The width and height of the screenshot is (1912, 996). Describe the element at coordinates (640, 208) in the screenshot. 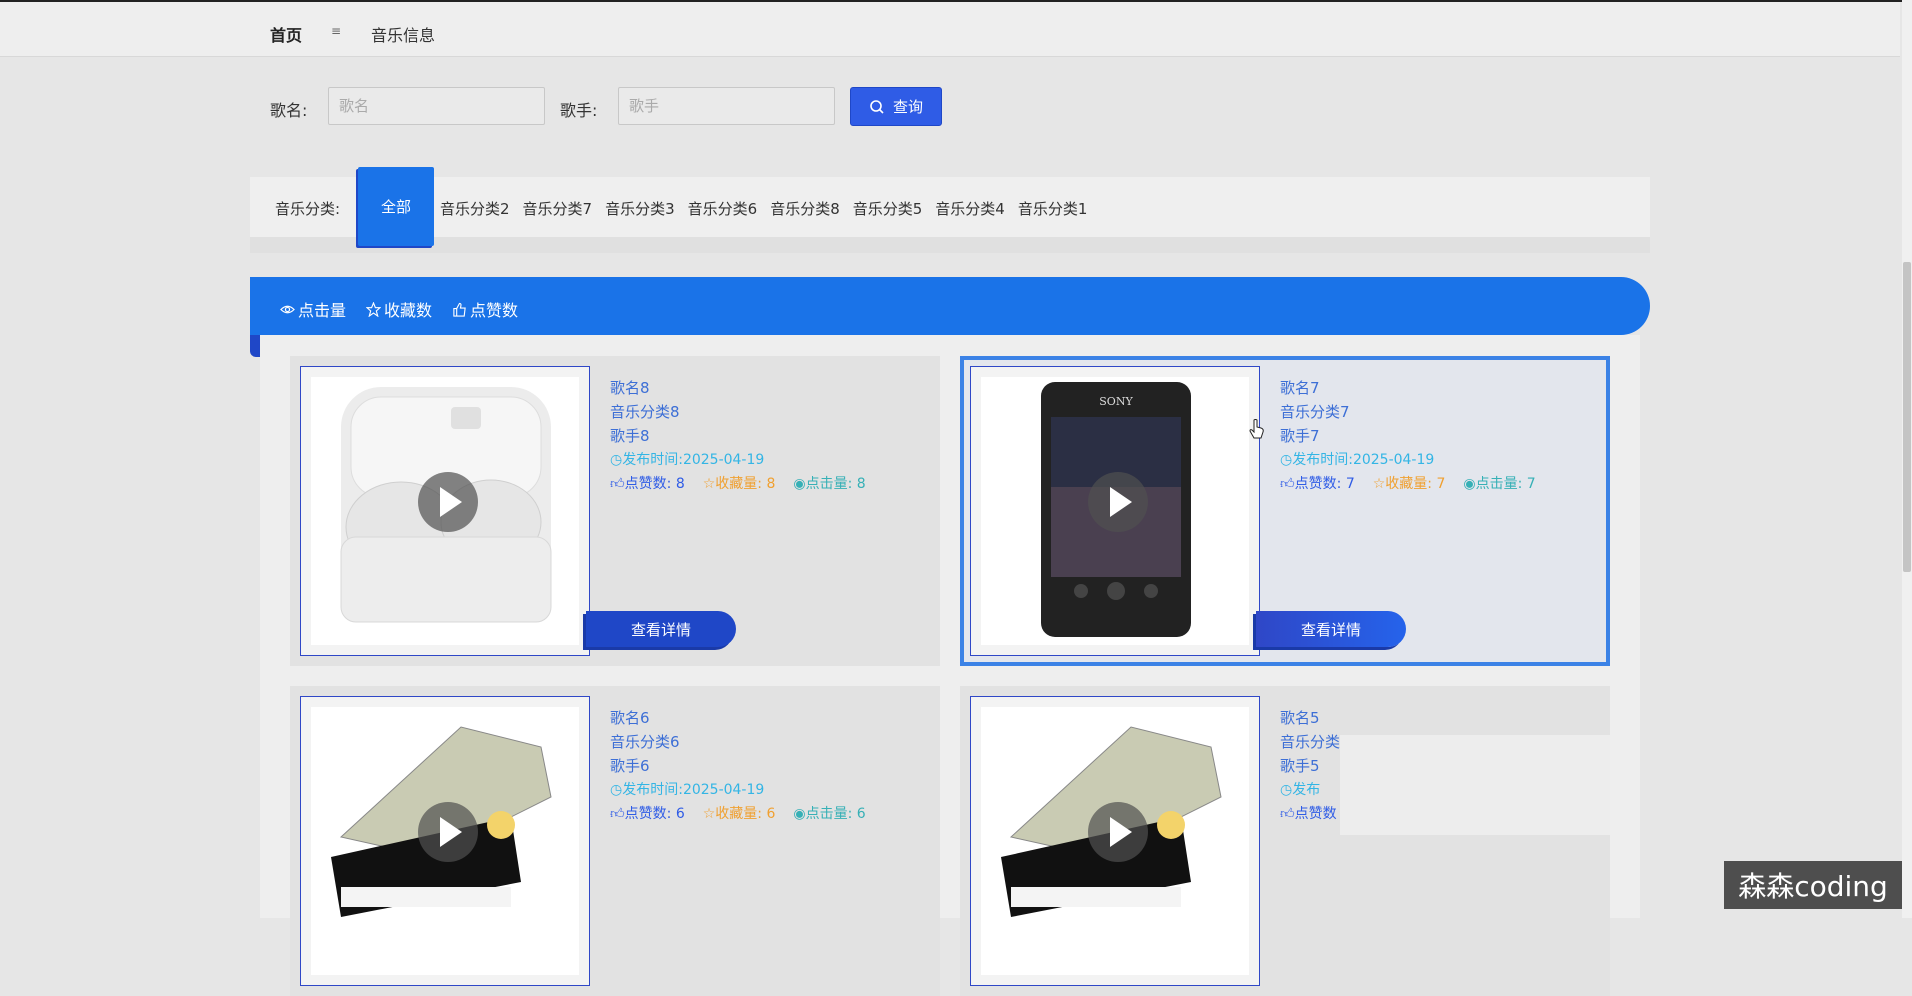

I see `category-item: 音乐分类3` at that location.